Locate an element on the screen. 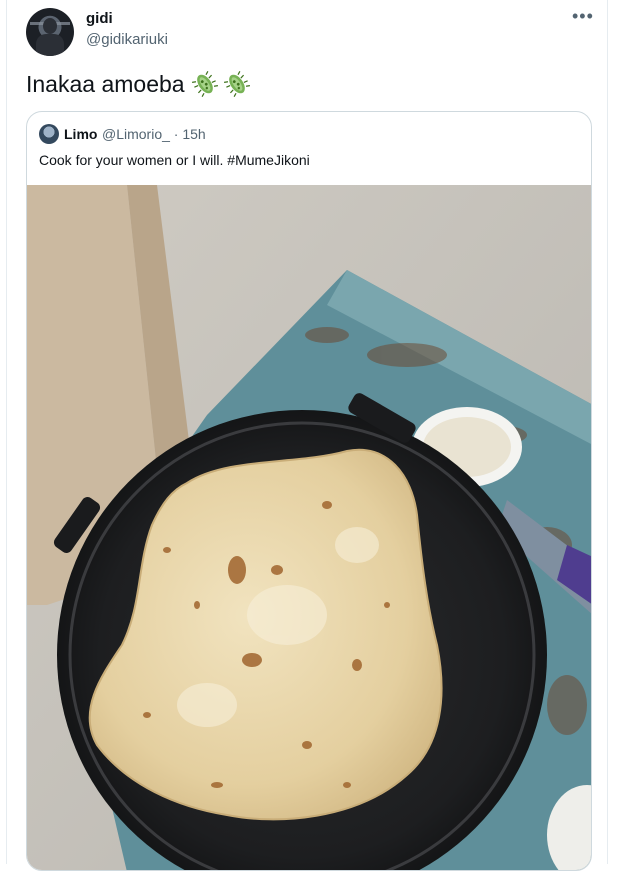  quoted-display-name: Limo is located at coordinates (81, 134).